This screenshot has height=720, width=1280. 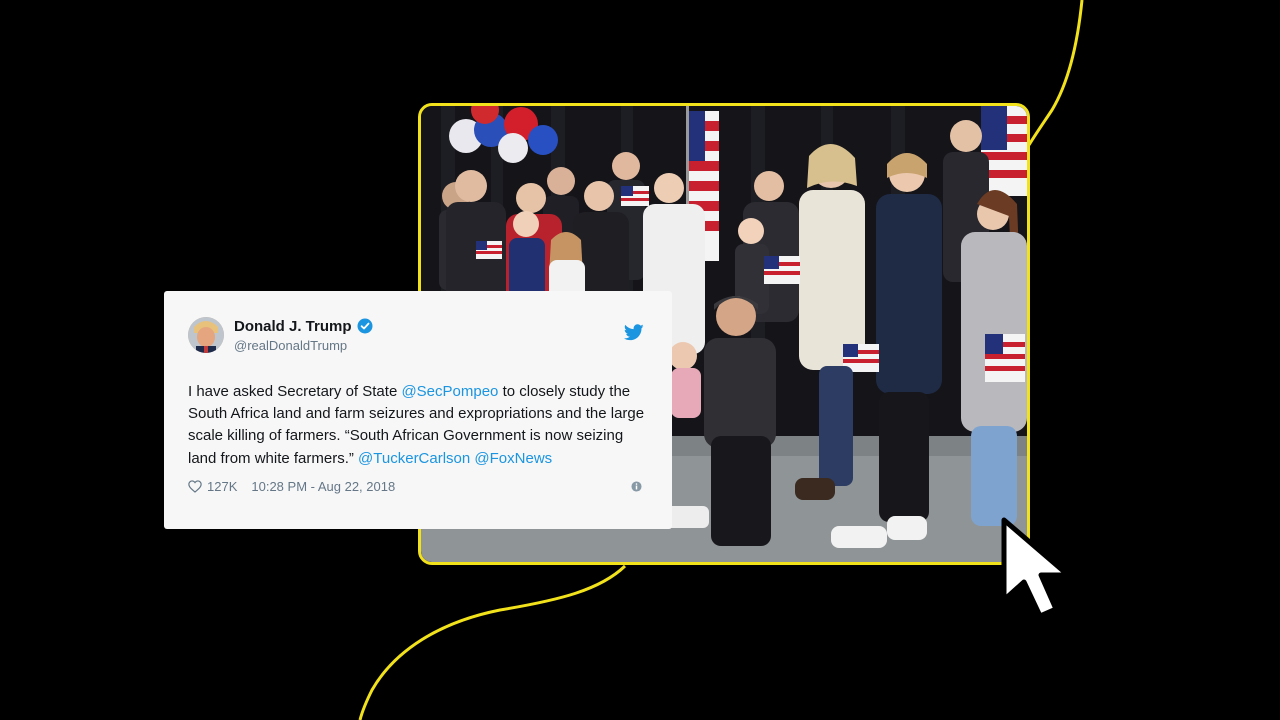 I want to click on author-block: Donald J. Trump @realDonaldTrump, so click(x=429, y=335).